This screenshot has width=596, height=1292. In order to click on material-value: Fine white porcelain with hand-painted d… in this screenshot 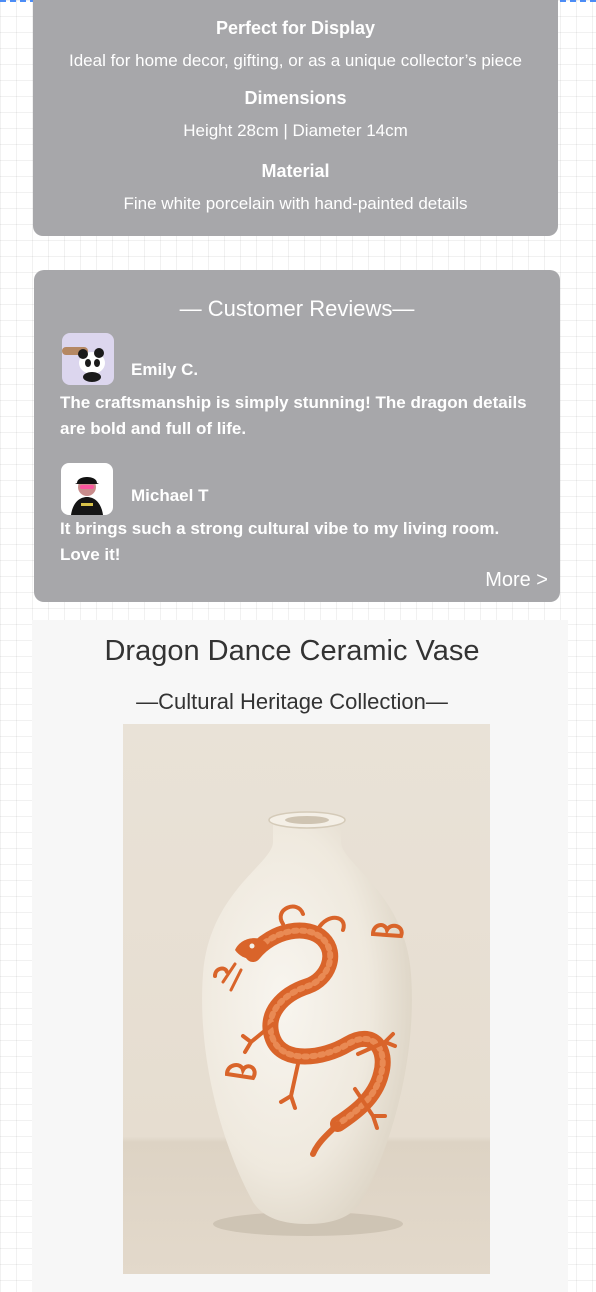, I will do `click(295, 203)`.